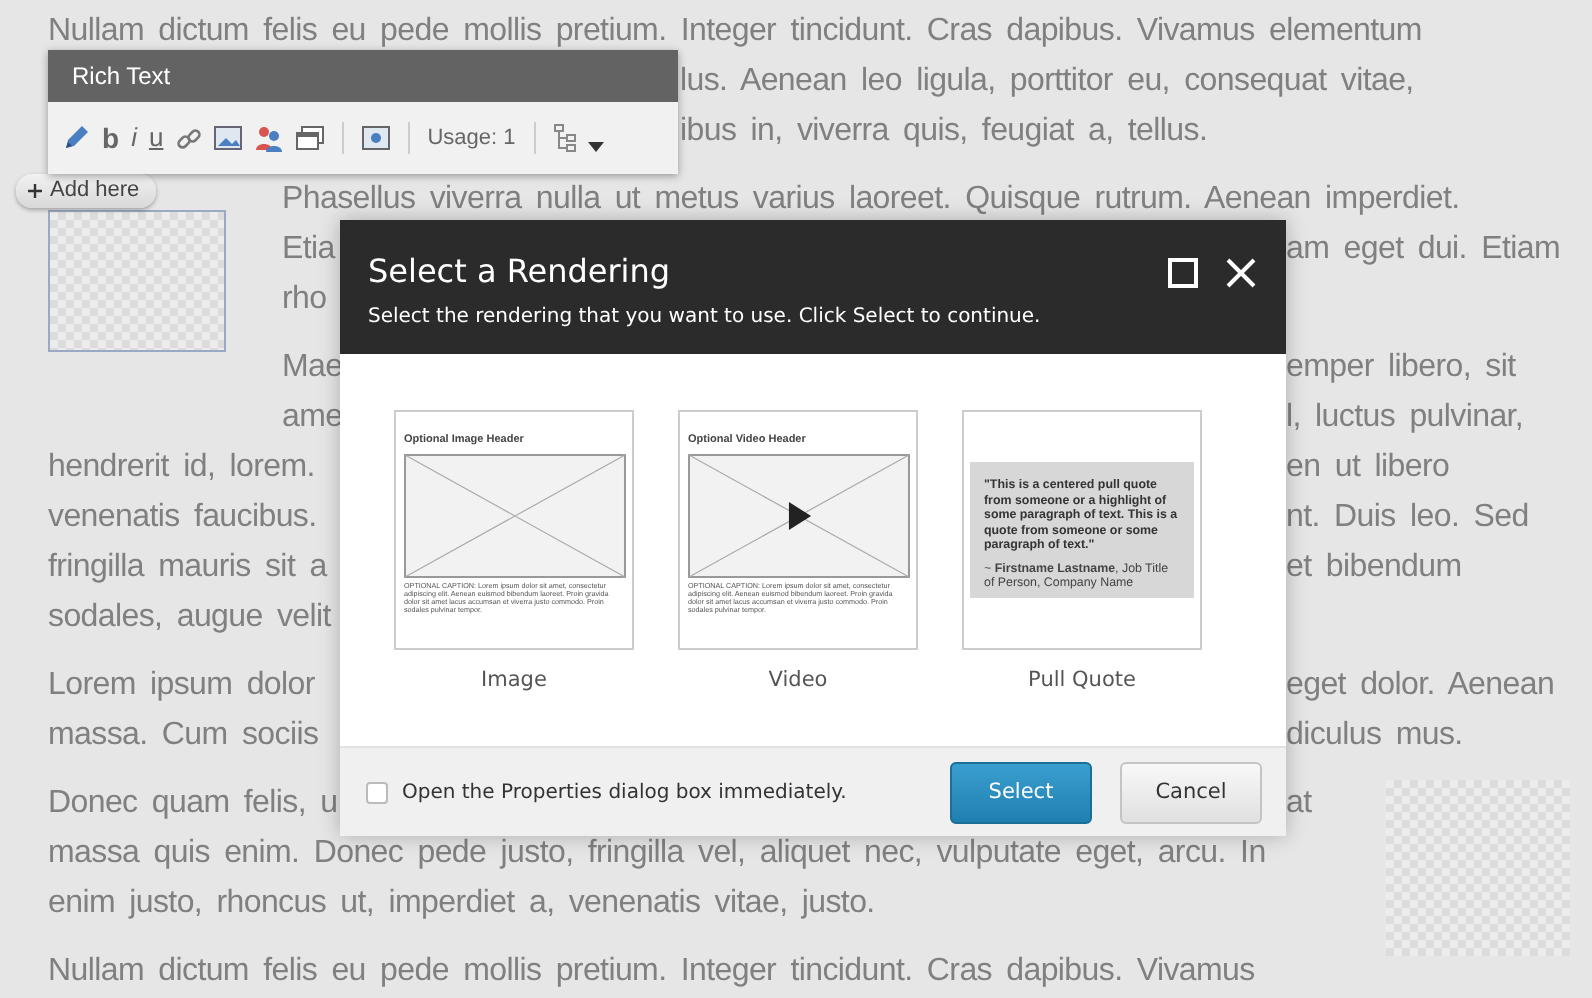 This screenshot has width=1592, height=998. I want to click on plus-icon, so click(35, 191).